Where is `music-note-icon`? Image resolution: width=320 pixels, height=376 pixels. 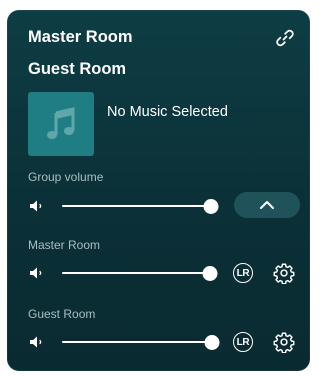 music-note-icon is located at coordinates (61, 123).